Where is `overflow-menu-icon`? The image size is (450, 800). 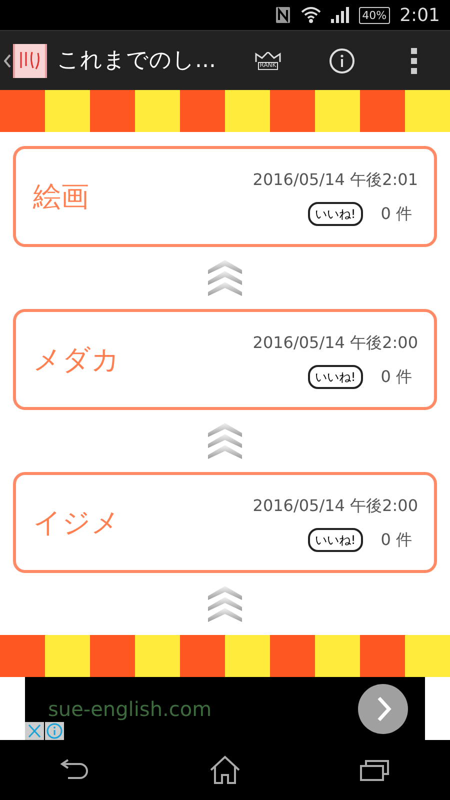 overflow-menu-icon is located at coordinates (414, 61).